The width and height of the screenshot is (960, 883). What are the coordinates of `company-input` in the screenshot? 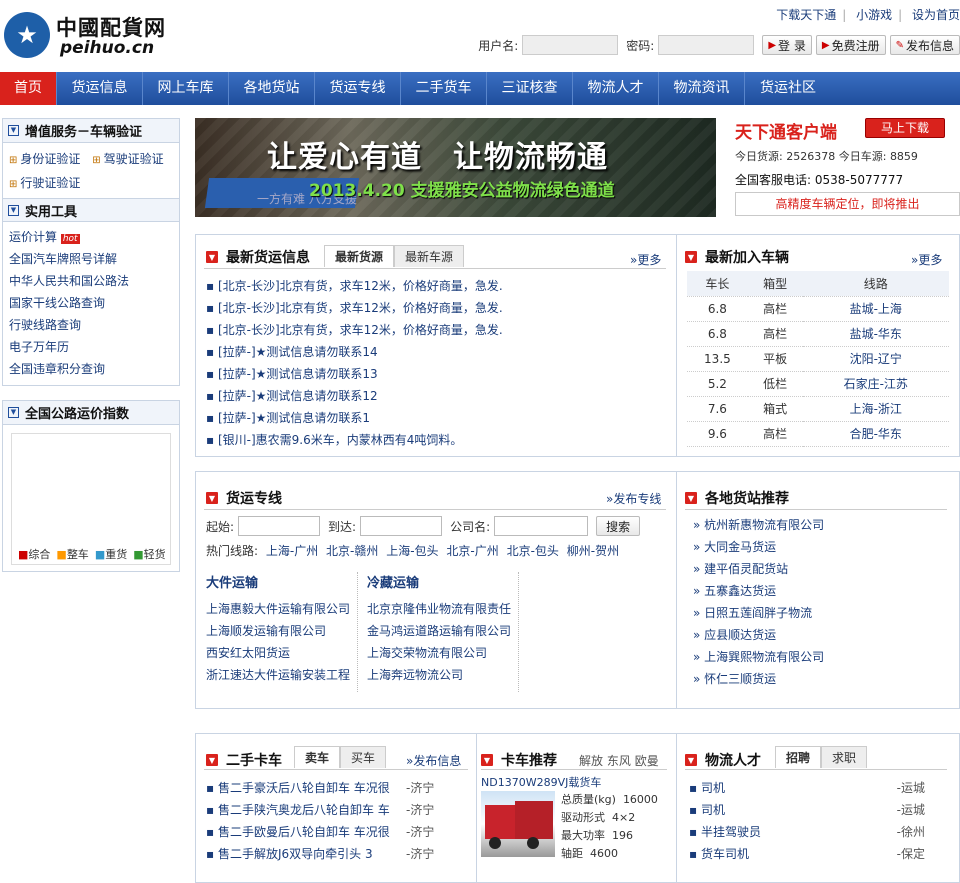 It's located at (541, 526).